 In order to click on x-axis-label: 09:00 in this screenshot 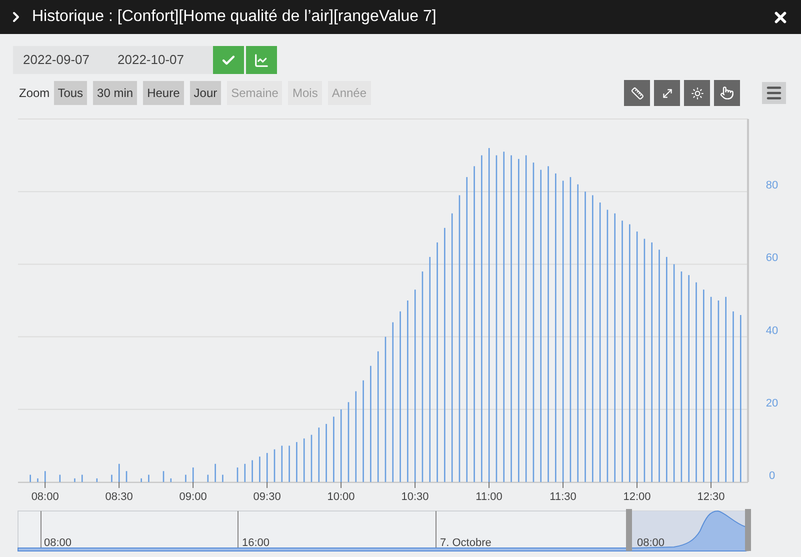, I will do `click(193, 497)`.